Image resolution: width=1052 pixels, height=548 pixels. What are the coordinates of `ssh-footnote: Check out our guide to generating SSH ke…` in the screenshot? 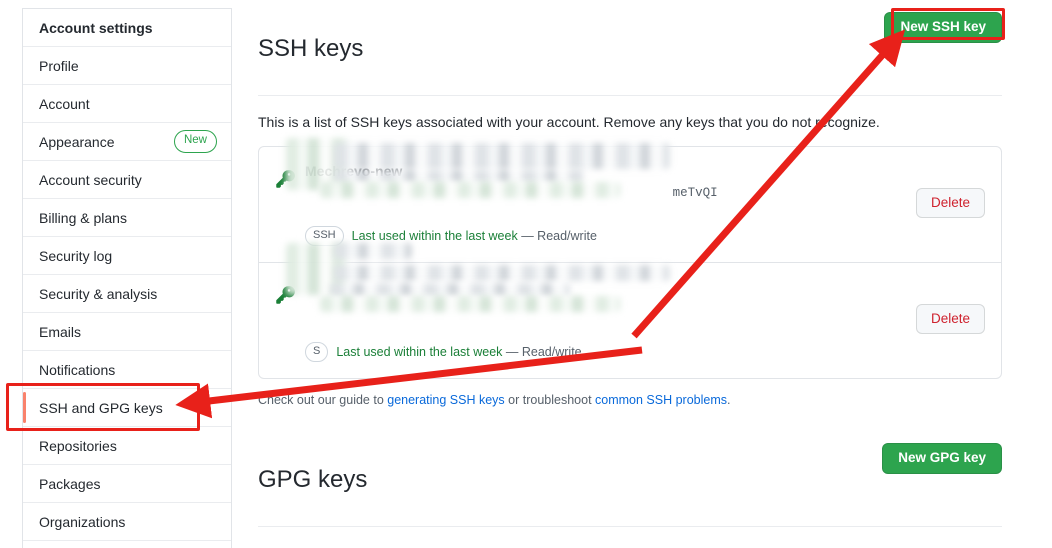 It's located at (630, 400).